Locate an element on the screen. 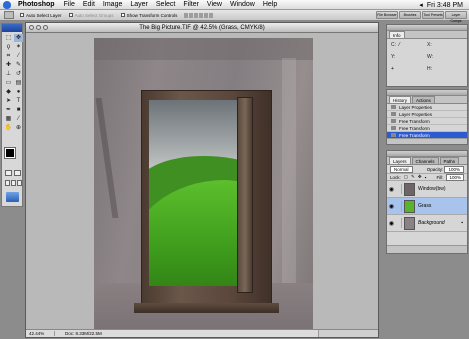 This screenshot has width=469, height=339. toolbox-header is located at coordinates (12, 28).